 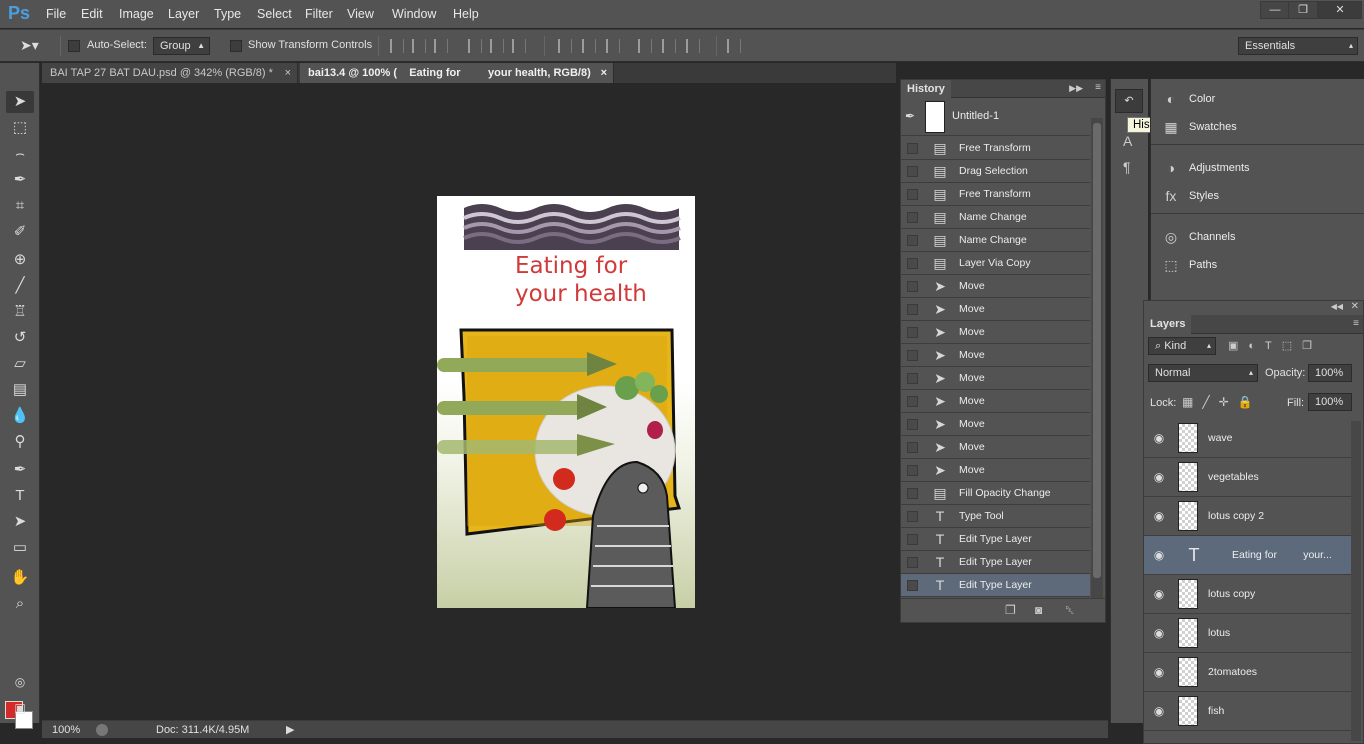 I want to click on restore-button: ❐, so click(x=1303, y=10).